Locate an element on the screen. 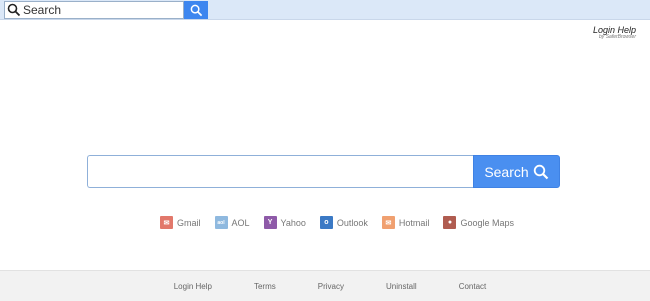  top-search-box is located at coordinates (94, 10).